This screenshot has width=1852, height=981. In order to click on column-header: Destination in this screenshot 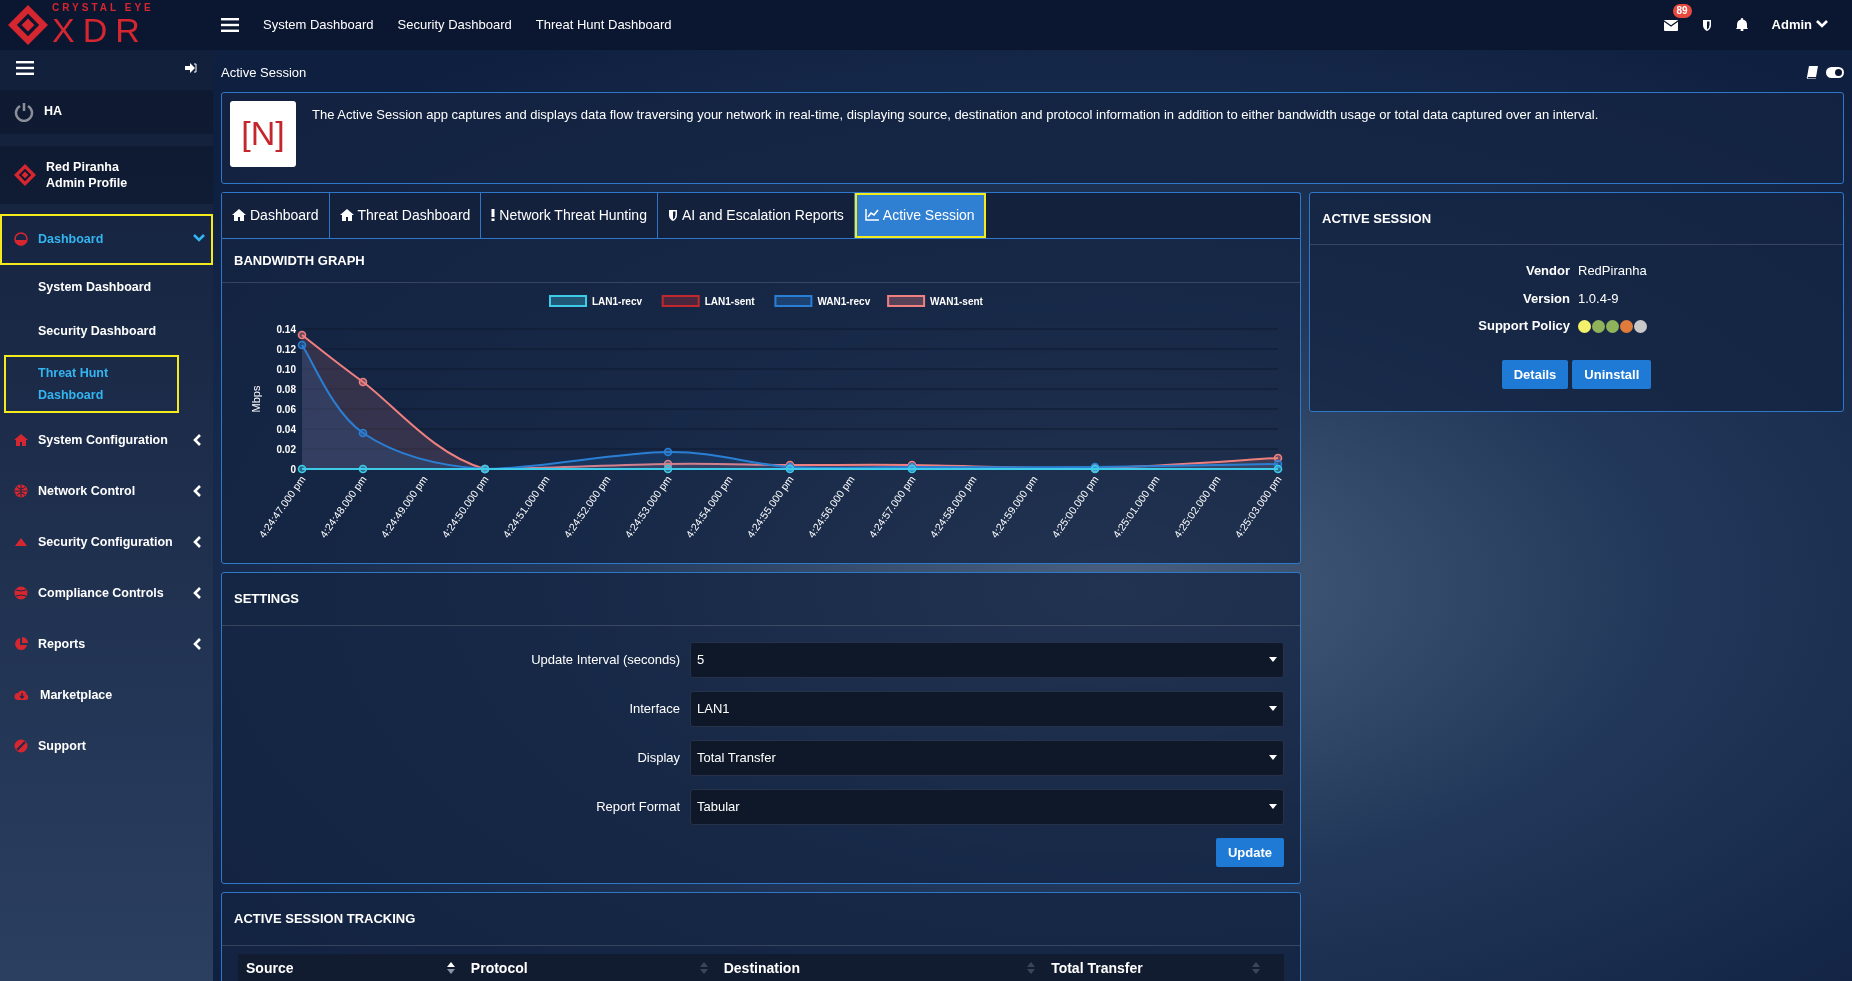, I will do `click(887, 968)`.